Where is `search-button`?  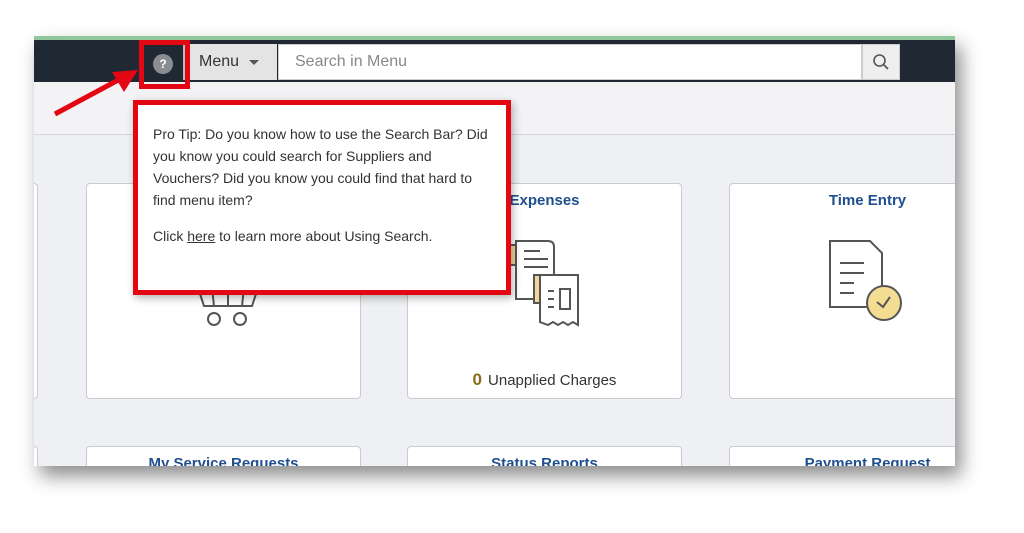 search-button is located at coordinates (881, 62).